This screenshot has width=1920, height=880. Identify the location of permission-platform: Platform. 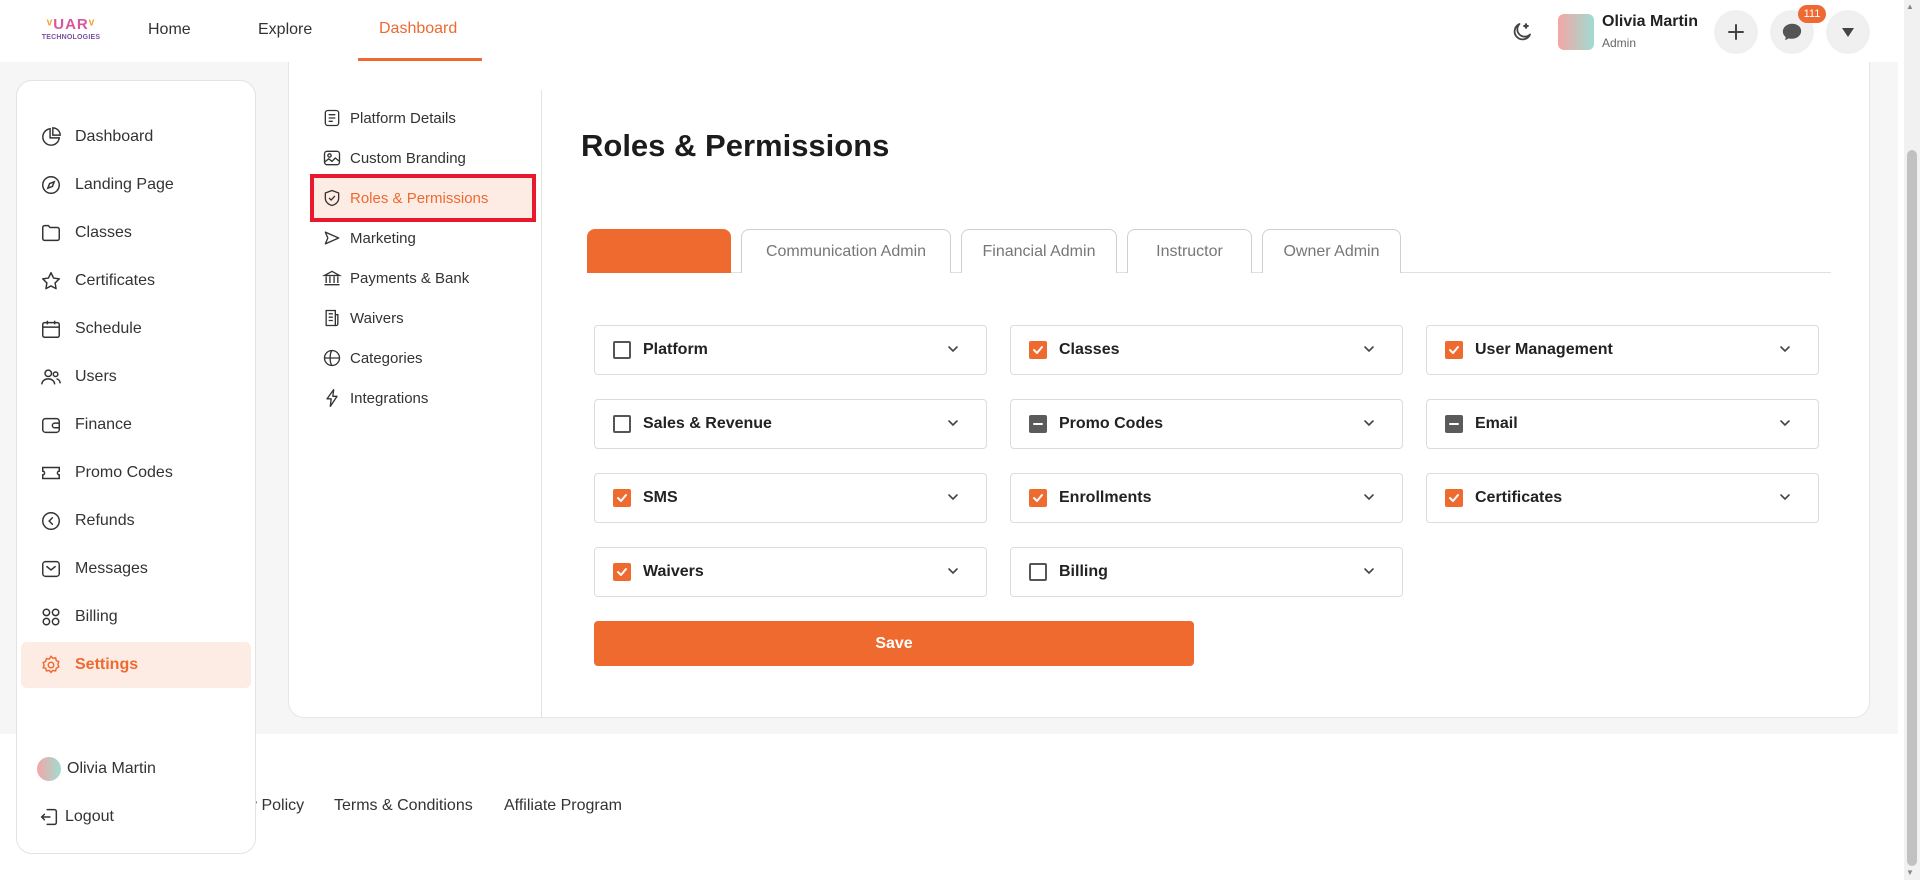
(790, 350).